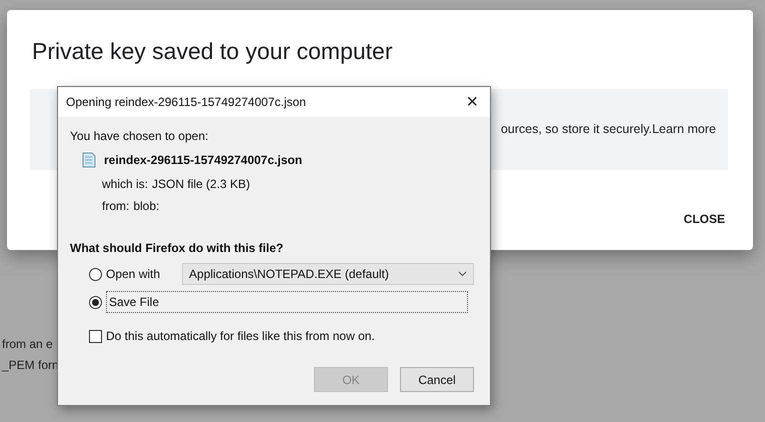 Image resolution: width=765 pixels, height=422 pixels. I want to click on detail-value: blob:, so click(146, 206).